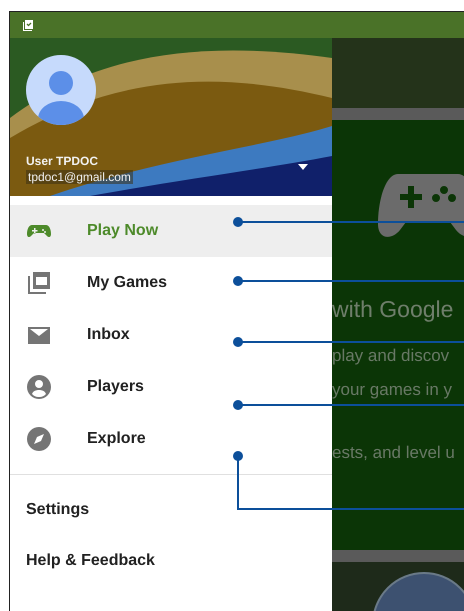 This screenshot has width=464, height=611. What do you see at coordinates (39, 387) in the screenshot?
I see `person-icon` at bounding box center [39, 387].